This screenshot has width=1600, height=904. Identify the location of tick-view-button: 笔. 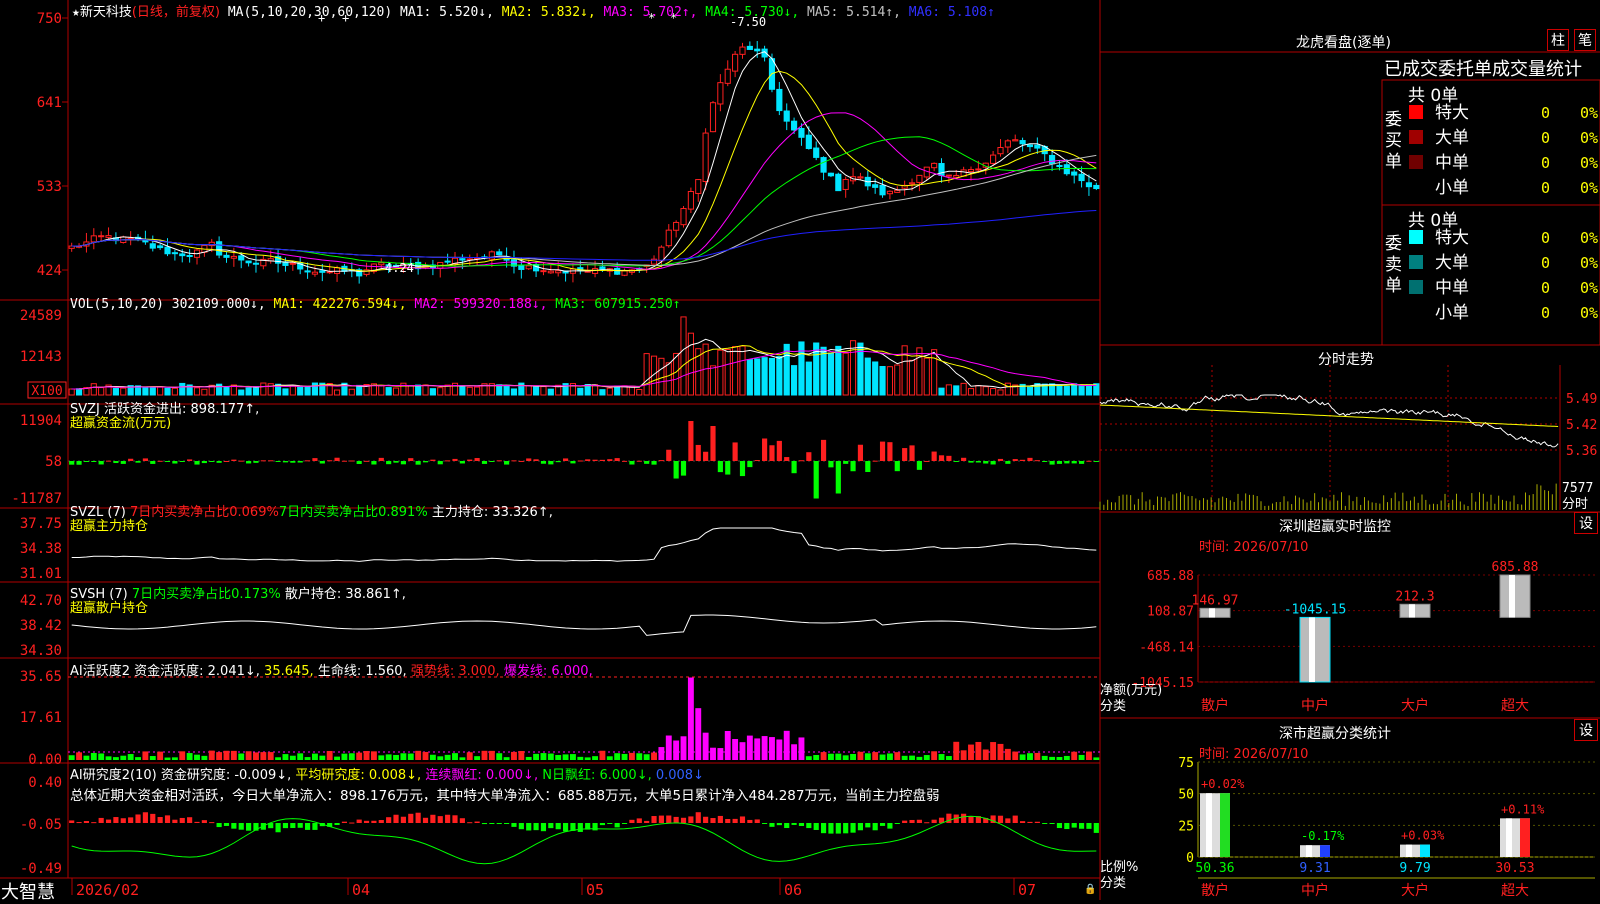
(1585, 40).